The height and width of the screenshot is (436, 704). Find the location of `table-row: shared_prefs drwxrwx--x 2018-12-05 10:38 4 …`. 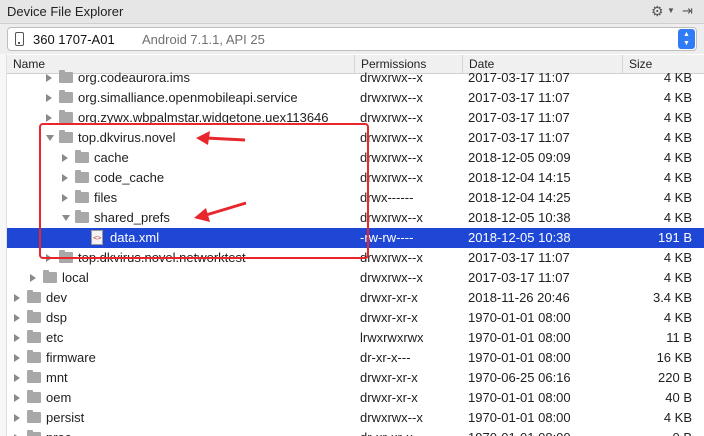

table-row: shared_prefs drwxrwx--x 2018-12-05 10:38 4 … is located at coordinates (355, 218).